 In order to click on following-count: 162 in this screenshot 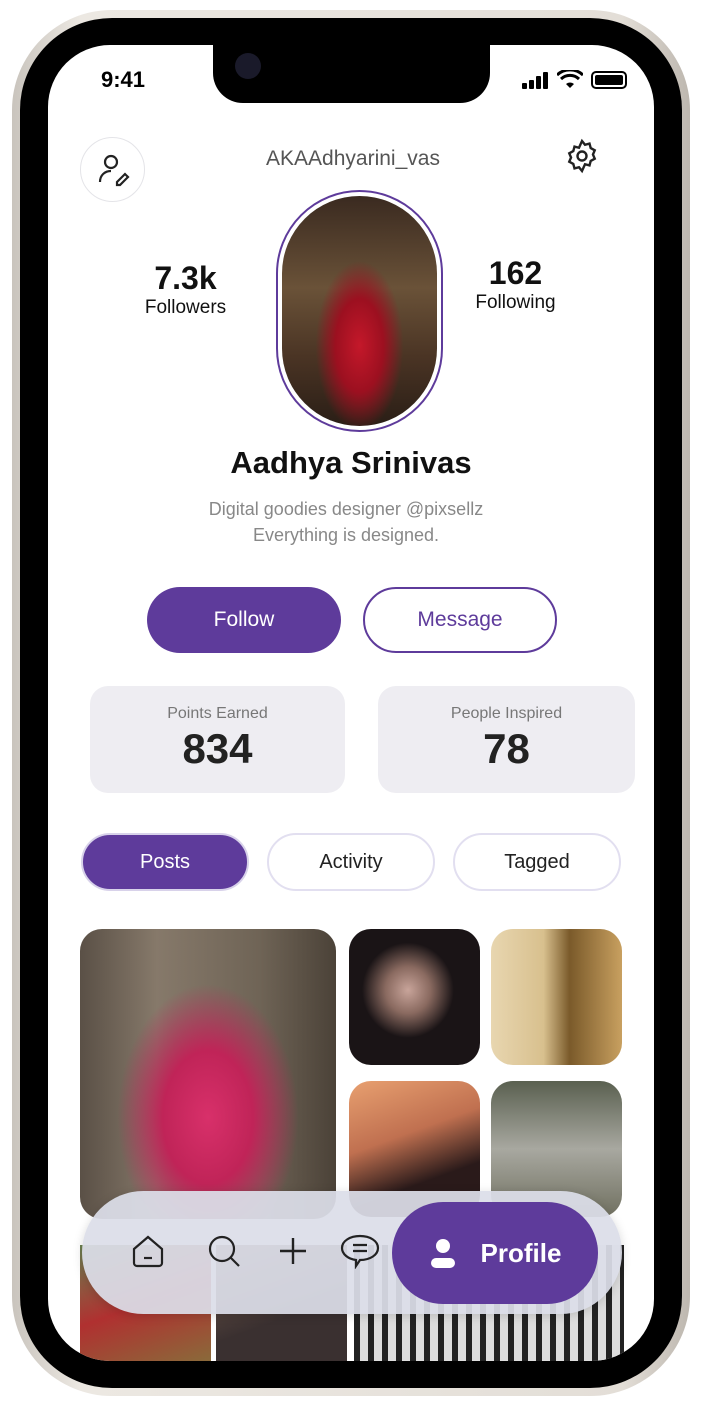, I will do `click(515, 273)`.